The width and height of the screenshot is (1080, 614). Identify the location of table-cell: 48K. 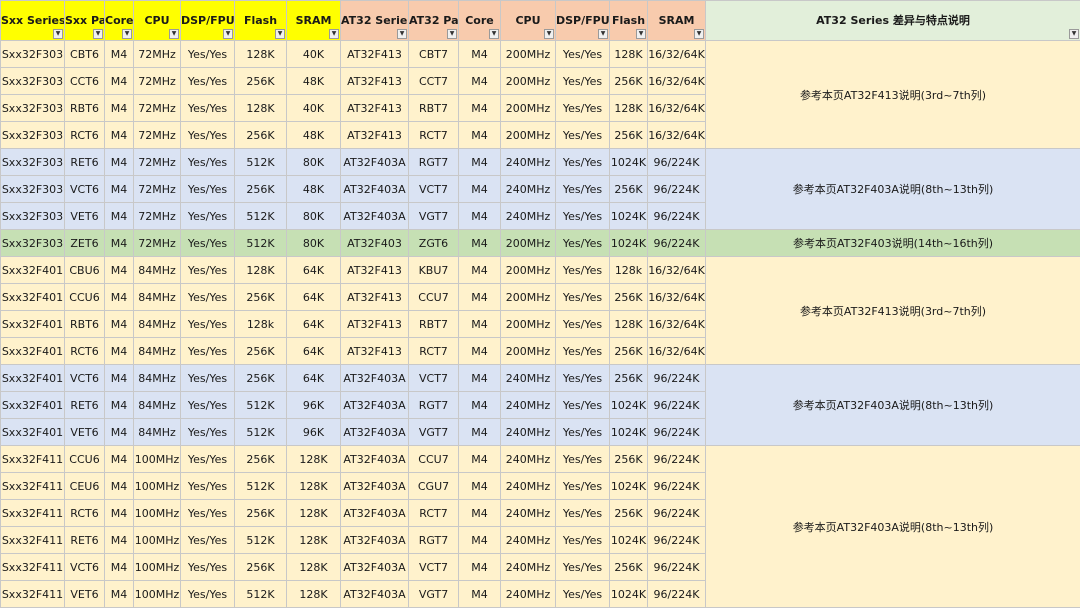
(314, 81).